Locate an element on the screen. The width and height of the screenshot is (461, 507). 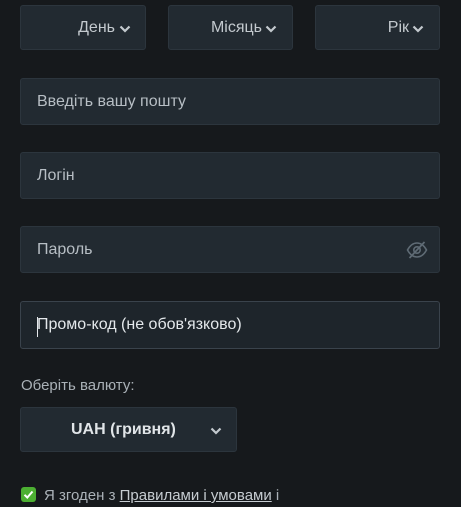
email-field is located at coordinates (230, 101).